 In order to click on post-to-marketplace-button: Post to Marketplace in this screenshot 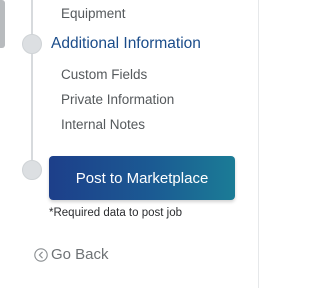, I will do `click(142, 178)`.